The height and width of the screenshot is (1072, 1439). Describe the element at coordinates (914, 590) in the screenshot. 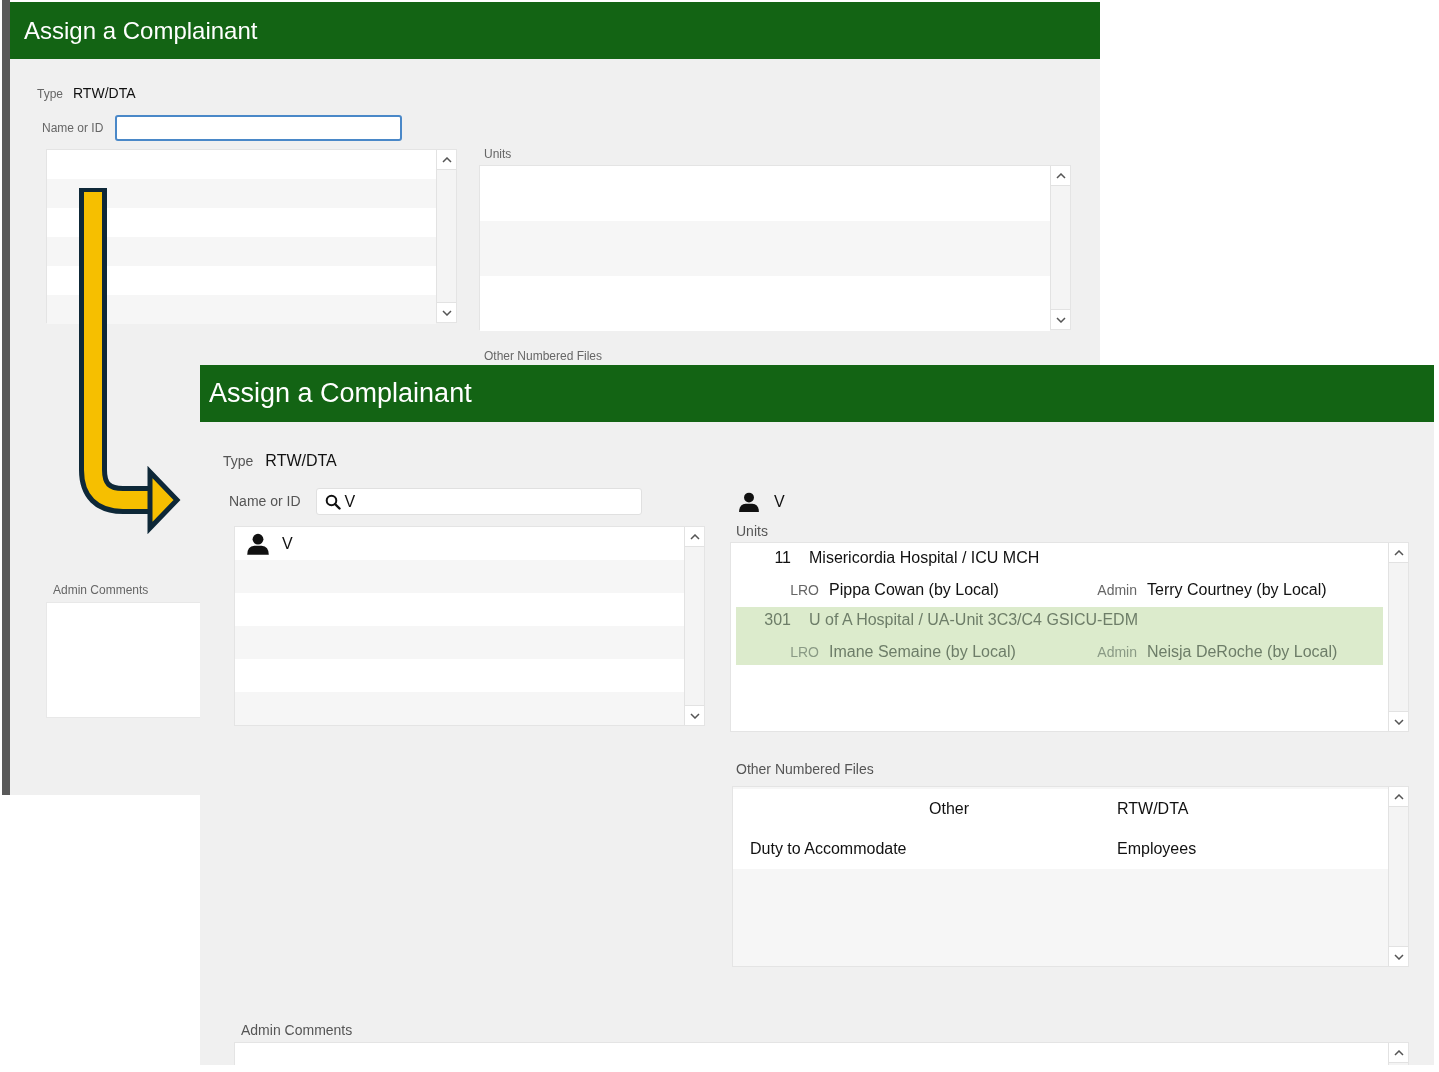

I see `lro-name: Pippa Cowan (by Local)` at that location.